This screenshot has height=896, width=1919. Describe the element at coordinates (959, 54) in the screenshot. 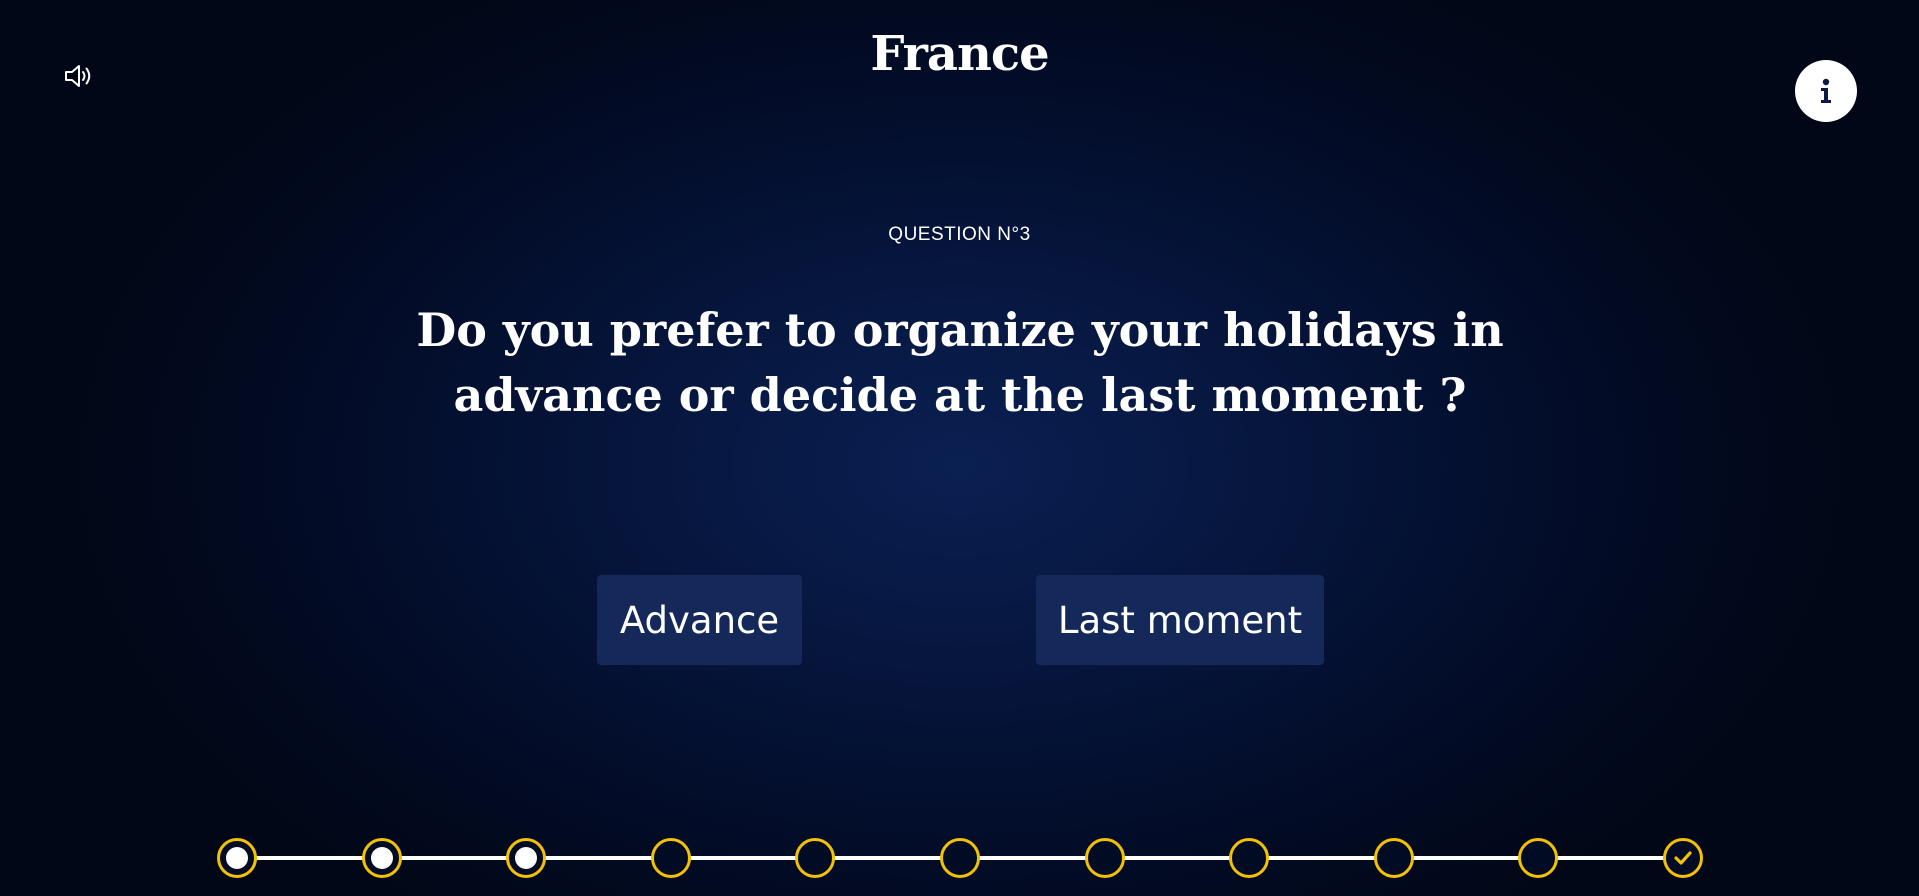

I see `page-title: France` at that location.